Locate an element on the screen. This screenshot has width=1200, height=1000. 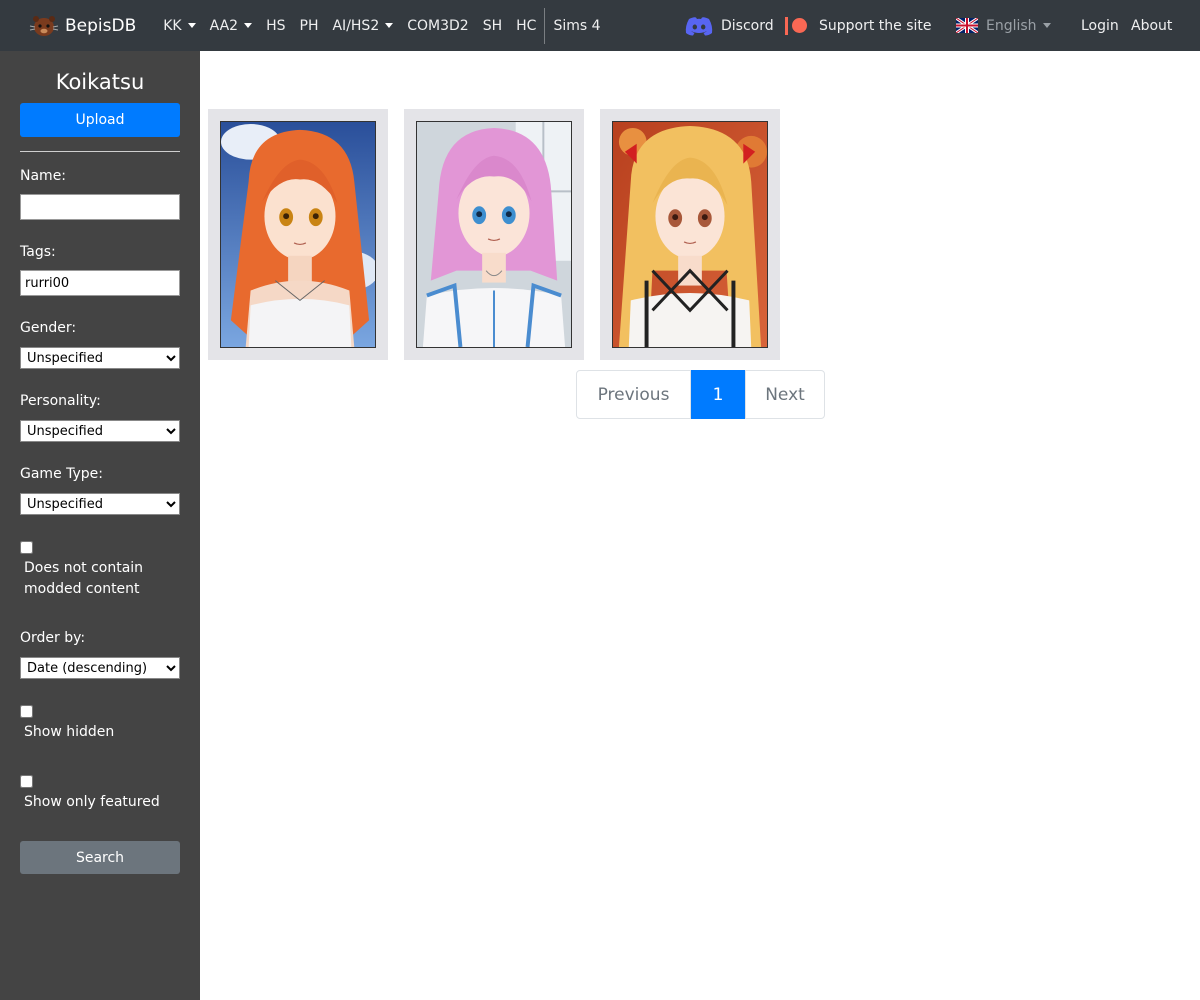
nav-hc: HC is located at coordinates (526, 26).